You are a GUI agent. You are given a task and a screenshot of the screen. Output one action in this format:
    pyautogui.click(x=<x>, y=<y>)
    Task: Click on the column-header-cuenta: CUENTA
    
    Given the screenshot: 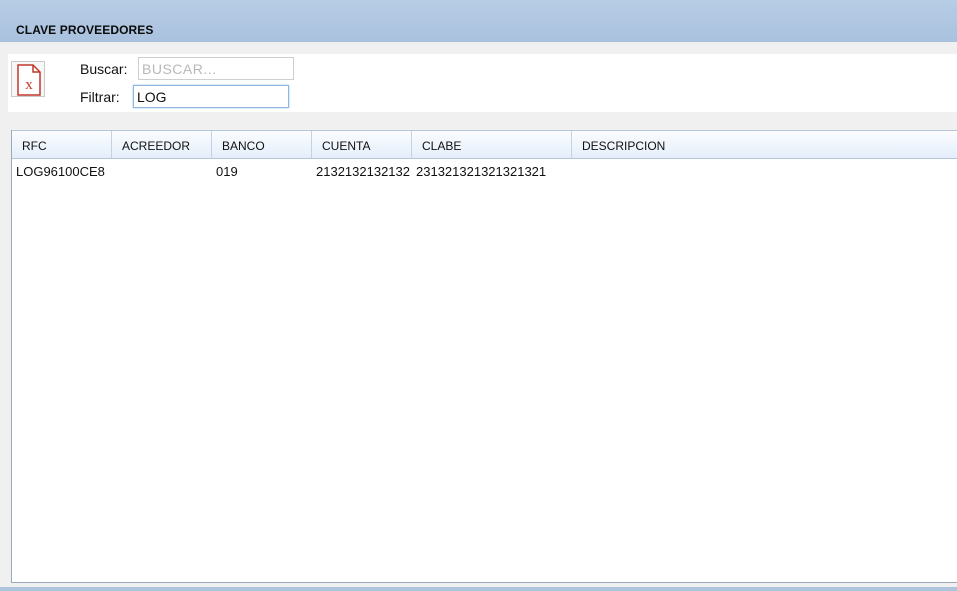 What is the action you would take?
    pyautogui.click(x=362, y=144)
    